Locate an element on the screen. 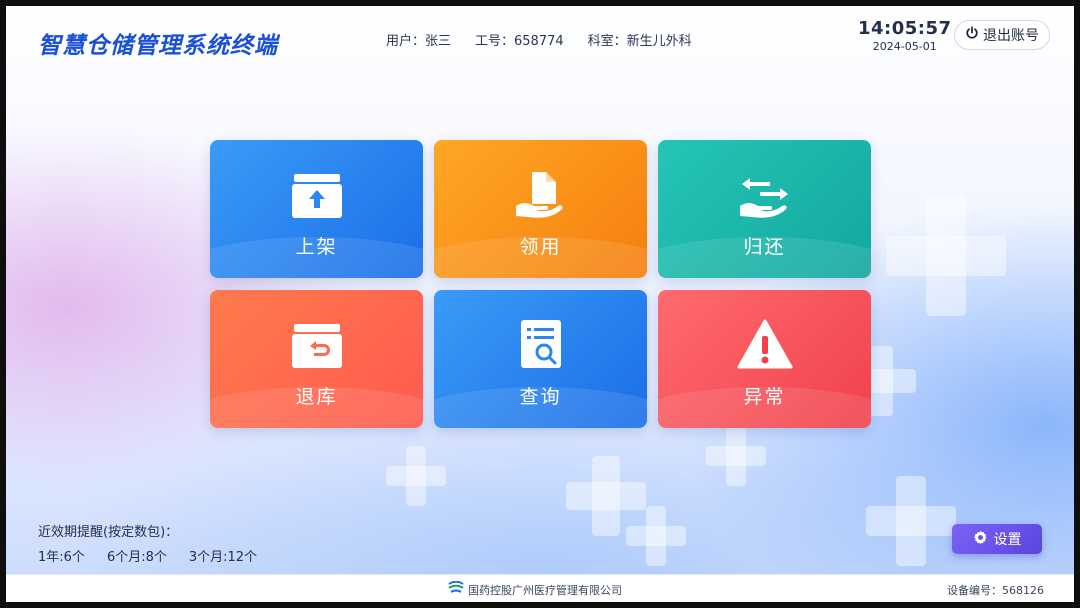 The height and width of the screenshot is (608, 1080). warning-icon is located at coordinates (765, 345).